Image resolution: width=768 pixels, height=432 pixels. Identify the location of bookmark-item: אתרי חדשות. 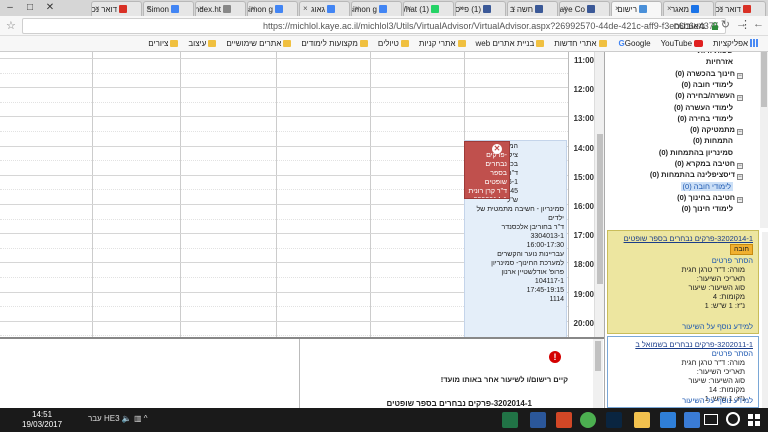
(580, 43).